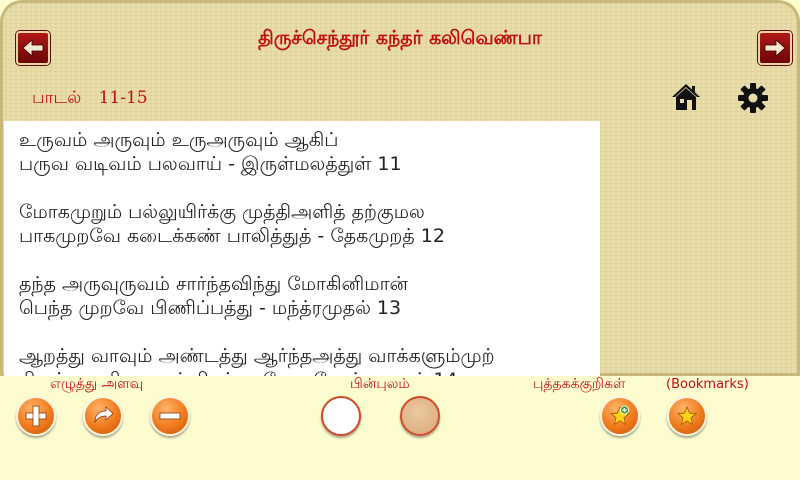 The height and width of the screenshot is (480, 800). I want to click on decrease-font-button, so click(170, 416).